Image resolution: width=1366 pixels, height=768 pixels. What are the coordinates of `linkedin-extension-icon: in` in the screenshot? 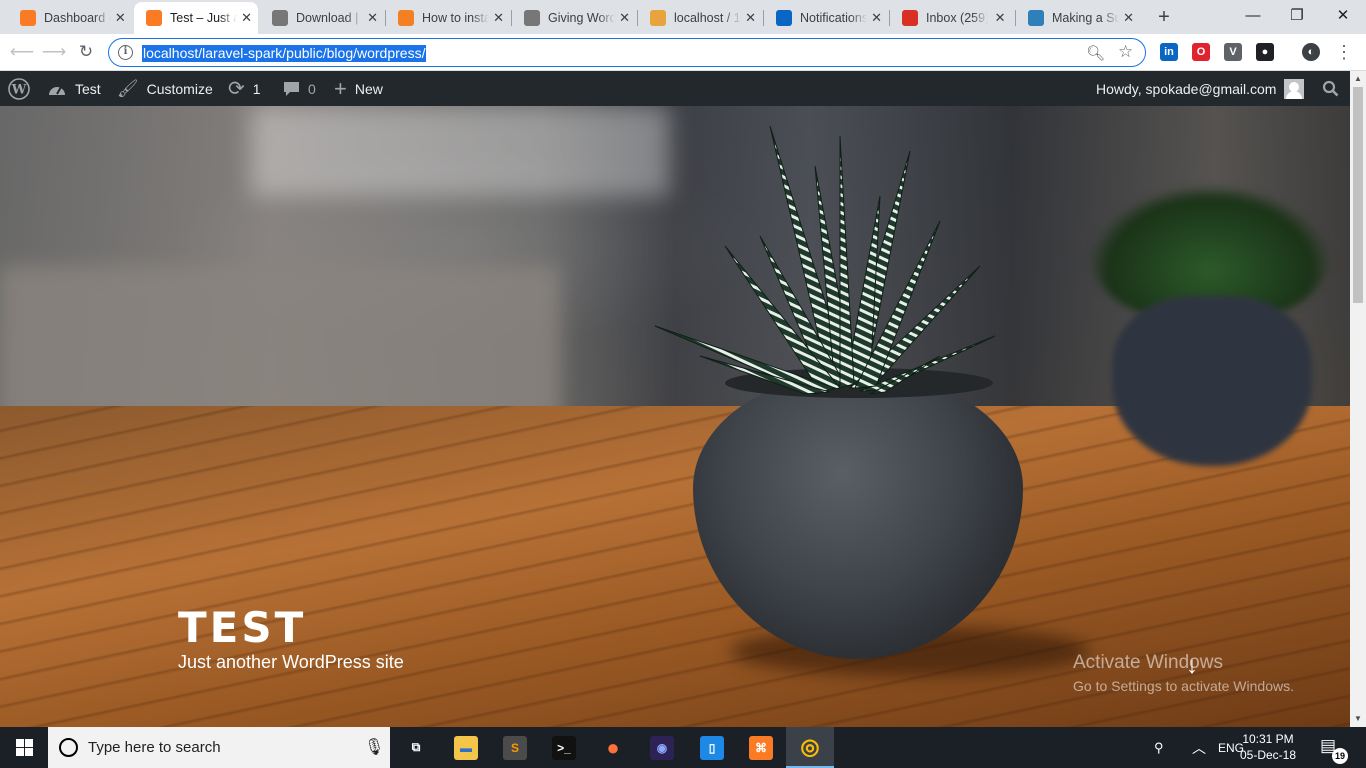 It's located at (1169, 52).